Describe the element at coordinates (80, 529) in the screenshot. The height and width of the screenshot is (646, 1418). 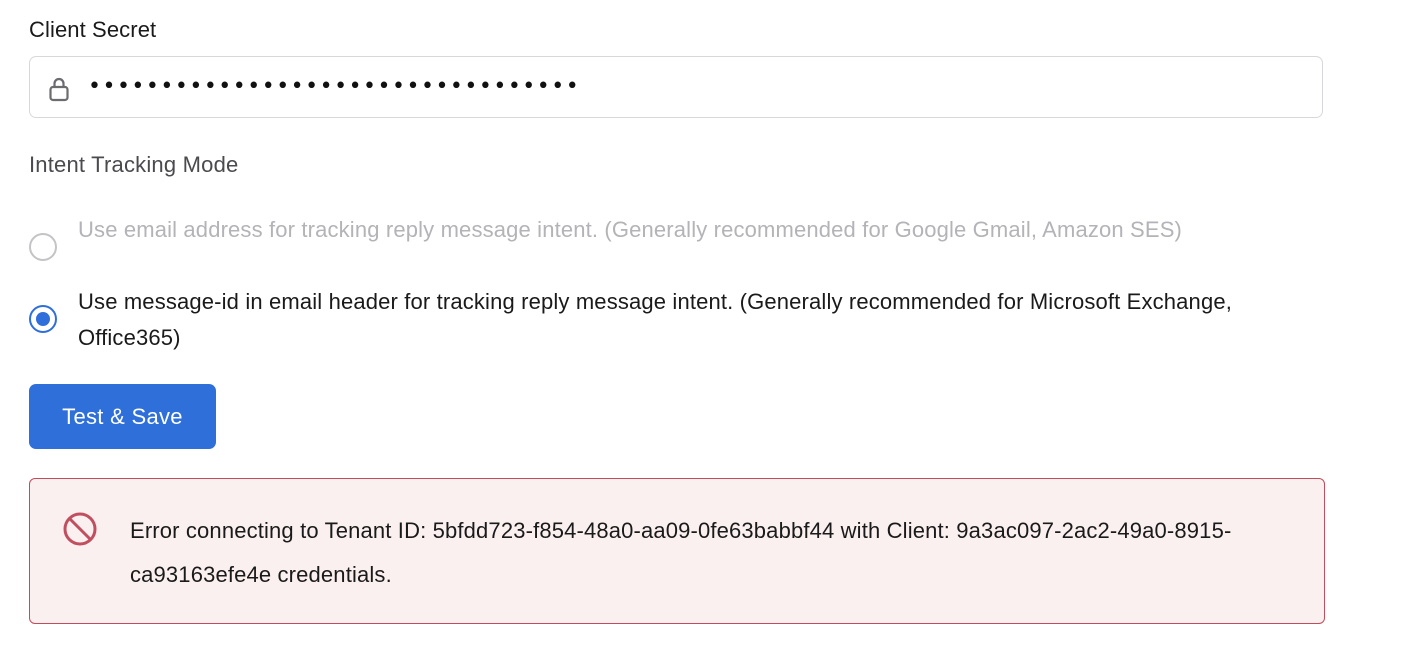
I see `ban-icon` at that location.